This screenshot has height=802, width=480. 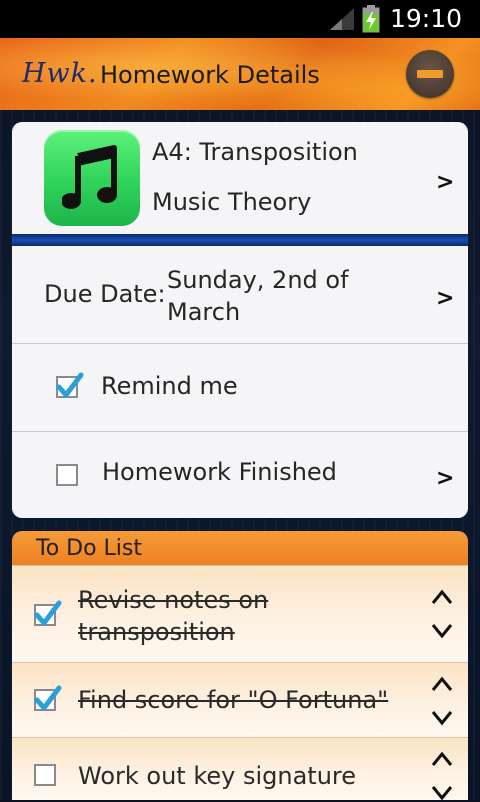 What do you see at coordinates (233, 700) in the screenshot?
I see `todo-item-text: Find score for "O Fortuna"` at bounding box center [233, 700].